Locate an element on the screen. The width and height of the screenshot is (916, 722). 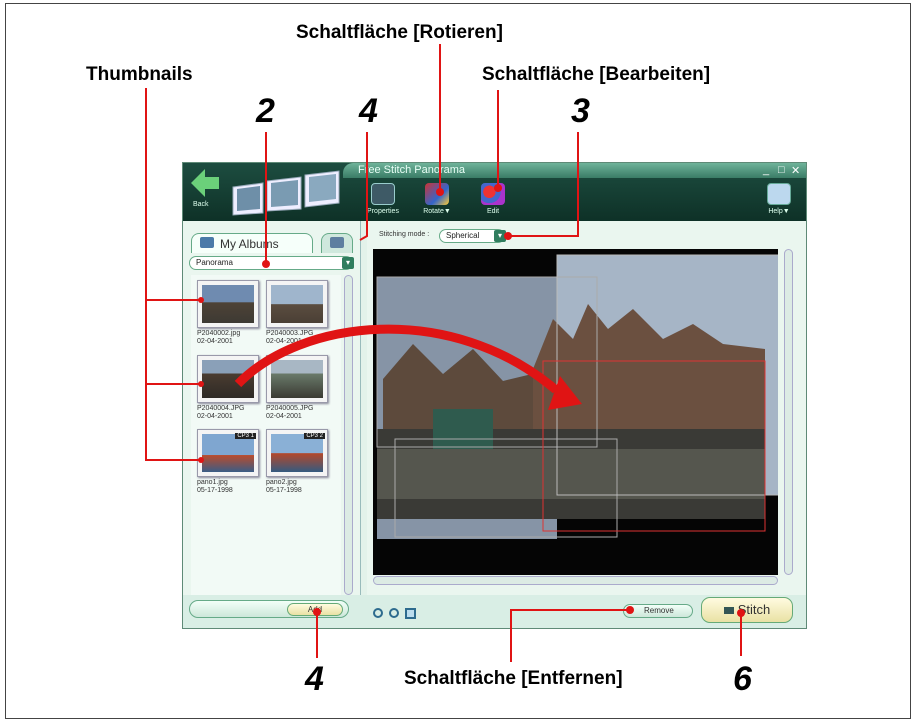
zoom-in-icon is located at coordinates (394, 613).